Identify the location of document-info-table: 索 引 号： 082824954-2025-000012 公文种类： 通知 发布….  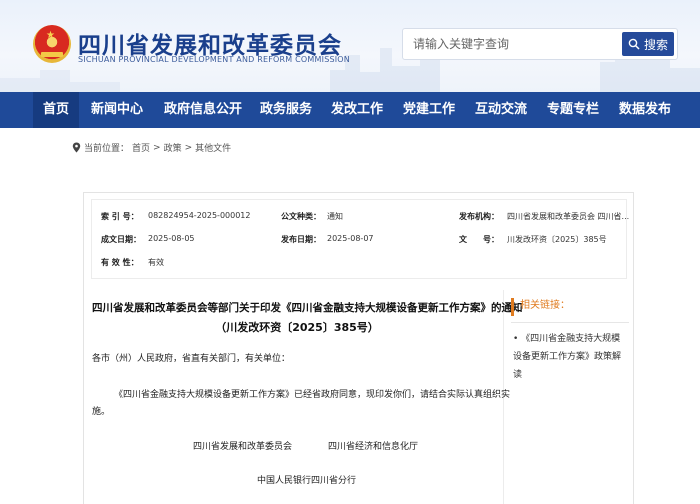
(360, 239).